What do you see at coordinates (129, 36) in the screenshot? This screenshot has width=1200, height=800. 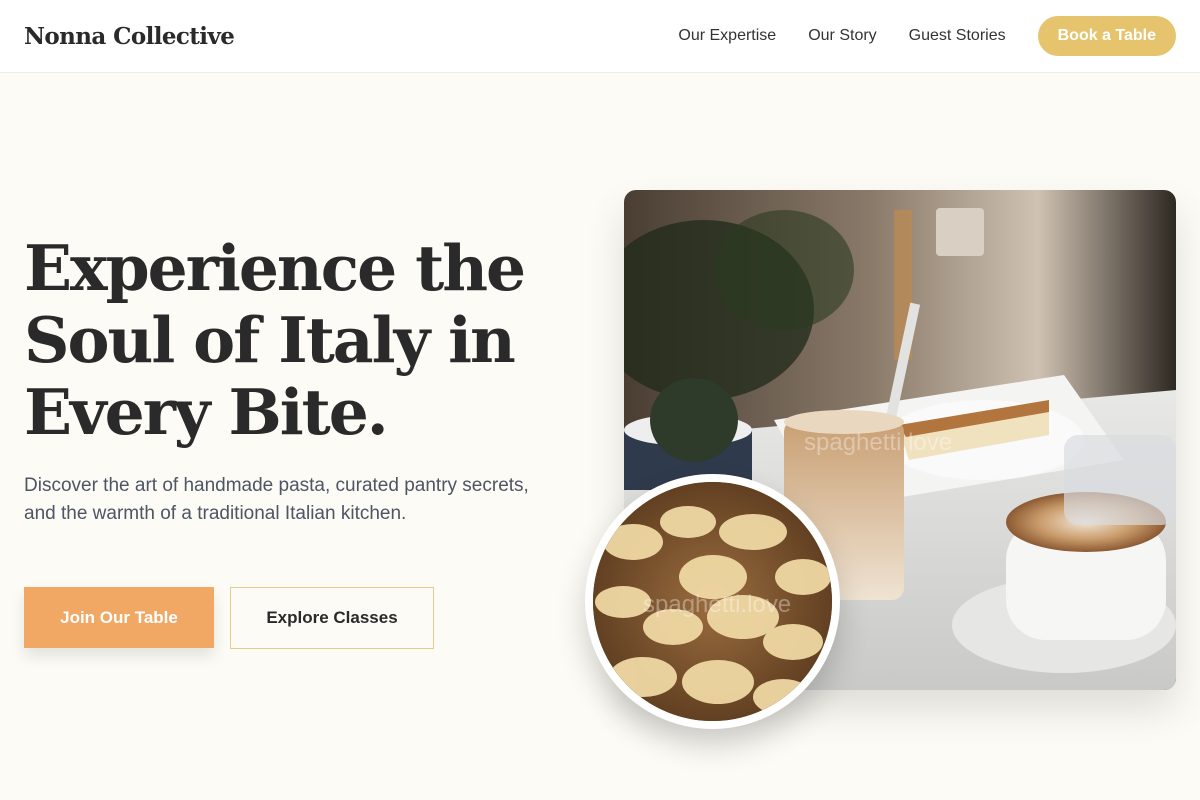 I see `brand-logo: Nonna Collective` at bounding box center [129, 36].